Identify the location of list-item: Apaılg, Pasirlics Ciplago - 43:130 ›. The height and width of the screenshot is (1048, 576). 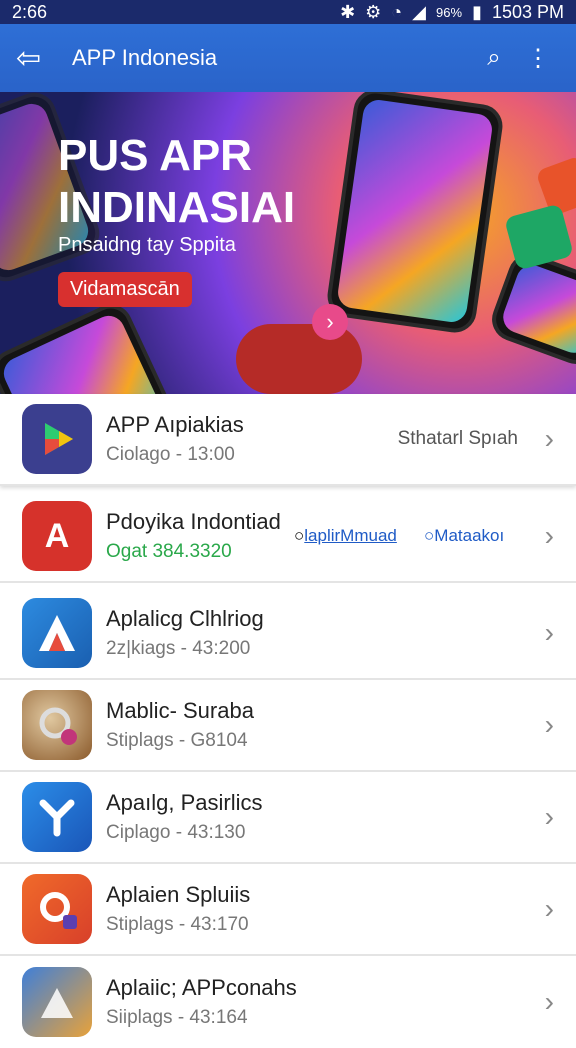
(288, 818).